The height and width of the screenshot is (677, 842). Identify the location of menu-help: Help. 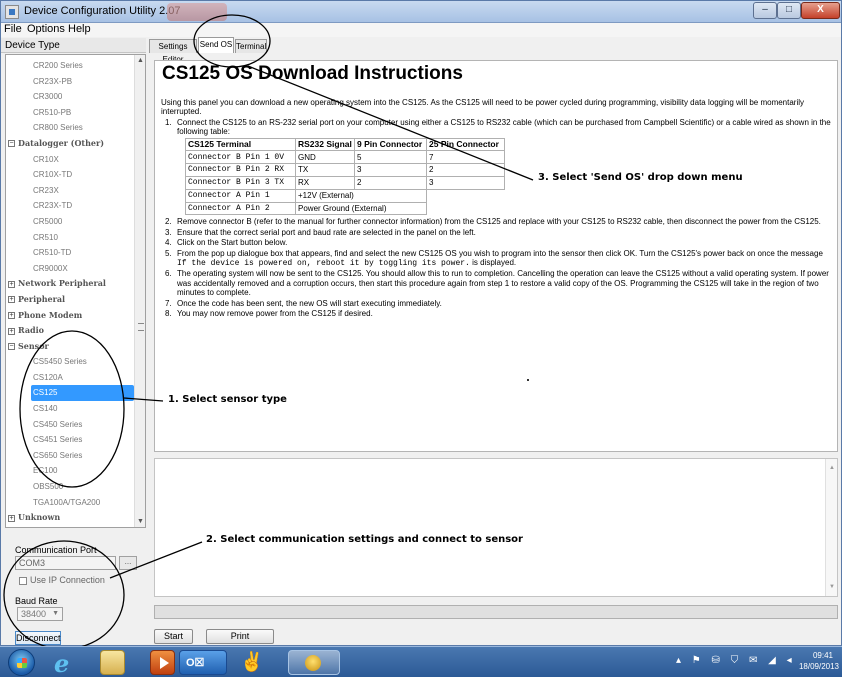
(79, 29).